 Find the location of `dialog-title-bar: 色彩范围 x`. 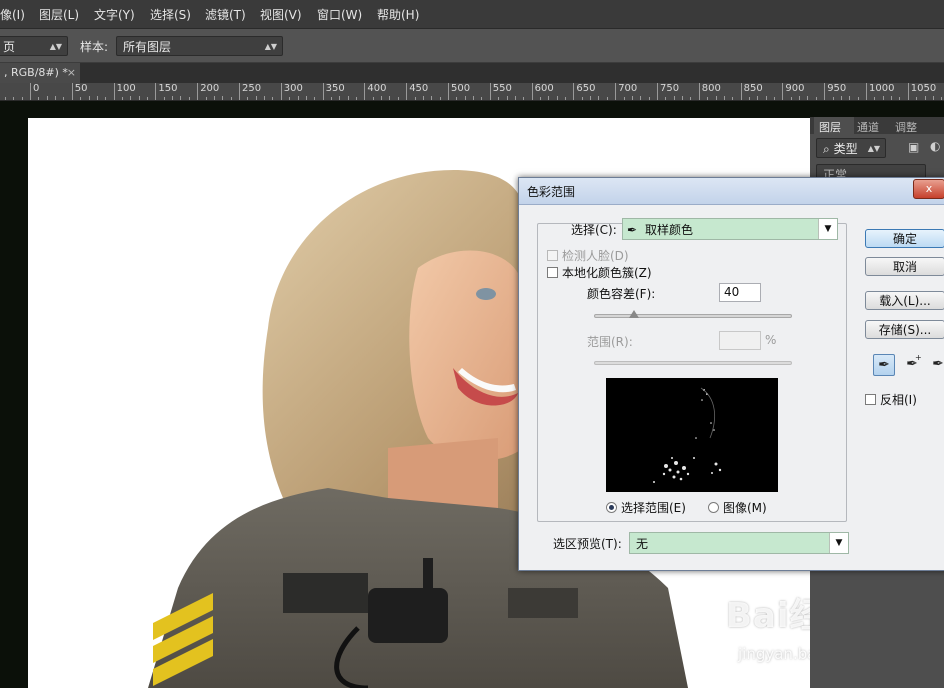

dialog-title-bar: 色彩范围 x is located at coordinates (731, 191).